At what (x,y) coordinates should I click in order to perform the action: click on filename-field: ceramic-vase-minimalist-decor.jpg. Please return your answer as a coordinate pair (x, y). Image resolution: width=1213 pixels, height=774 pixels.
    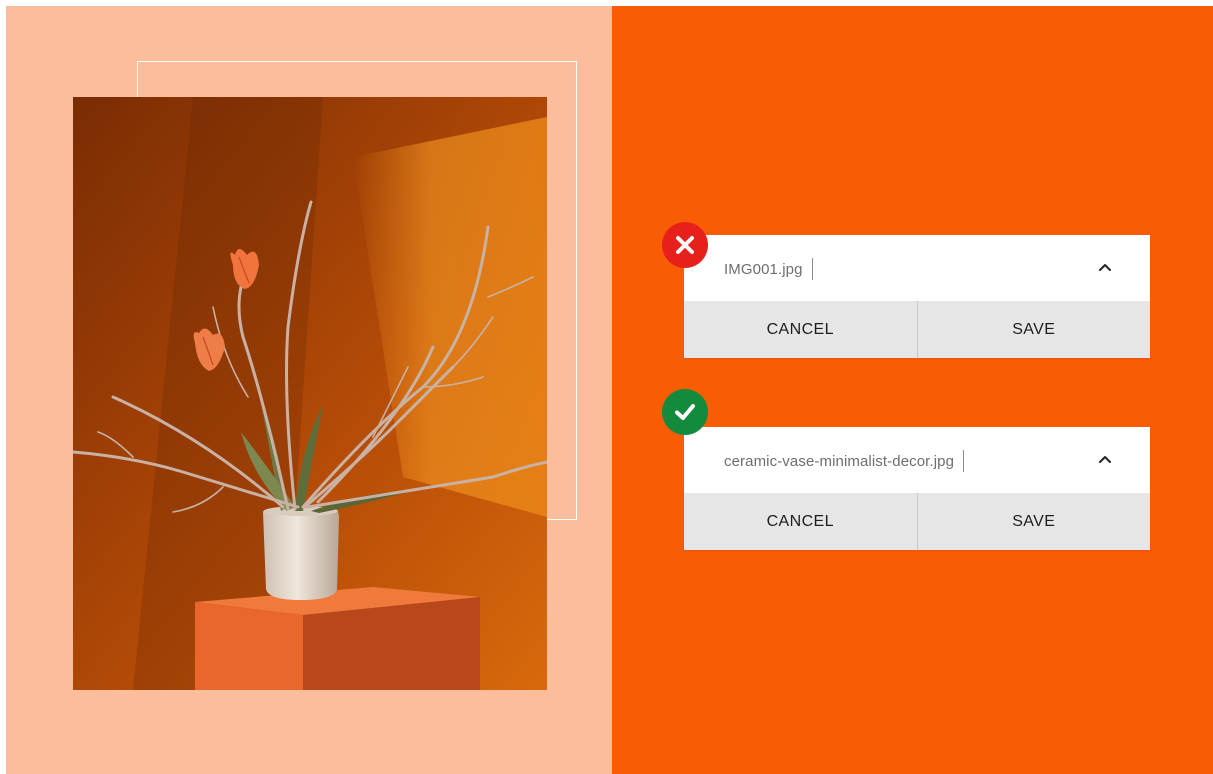
    Looking at the image, I should click on (917, 460).